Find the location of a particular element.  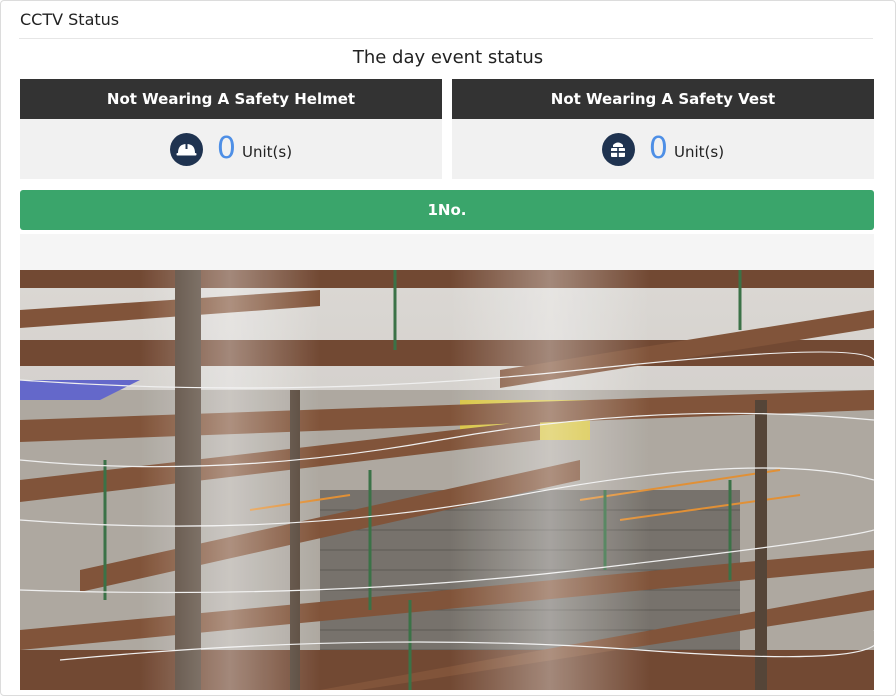

vest-stat-body: 0 Unit(s) is located at coordinates (663, 149).